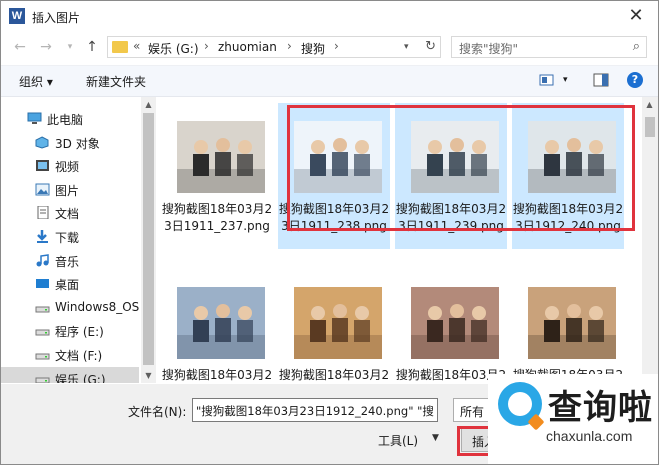 The image size is (659, 465). What do you see at coordinates (65, 120) in the screenshot?
I see `sidebar-item-label: 此电脑` at bounding box center [65, 120].